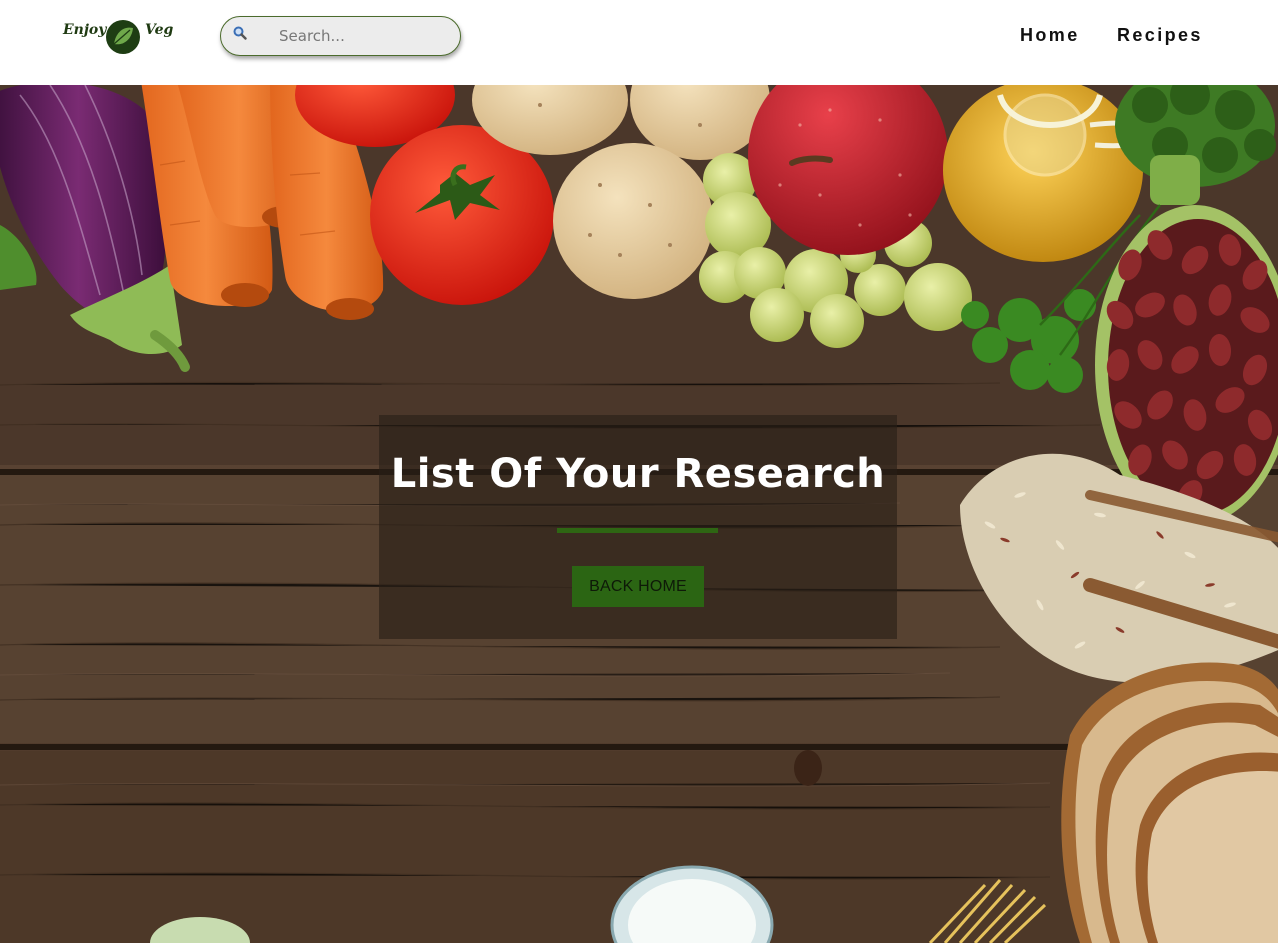 The width and height of the screenshot is (1278, 943). I want to click on logo-text-left: Enjoy, so click(85, 30).